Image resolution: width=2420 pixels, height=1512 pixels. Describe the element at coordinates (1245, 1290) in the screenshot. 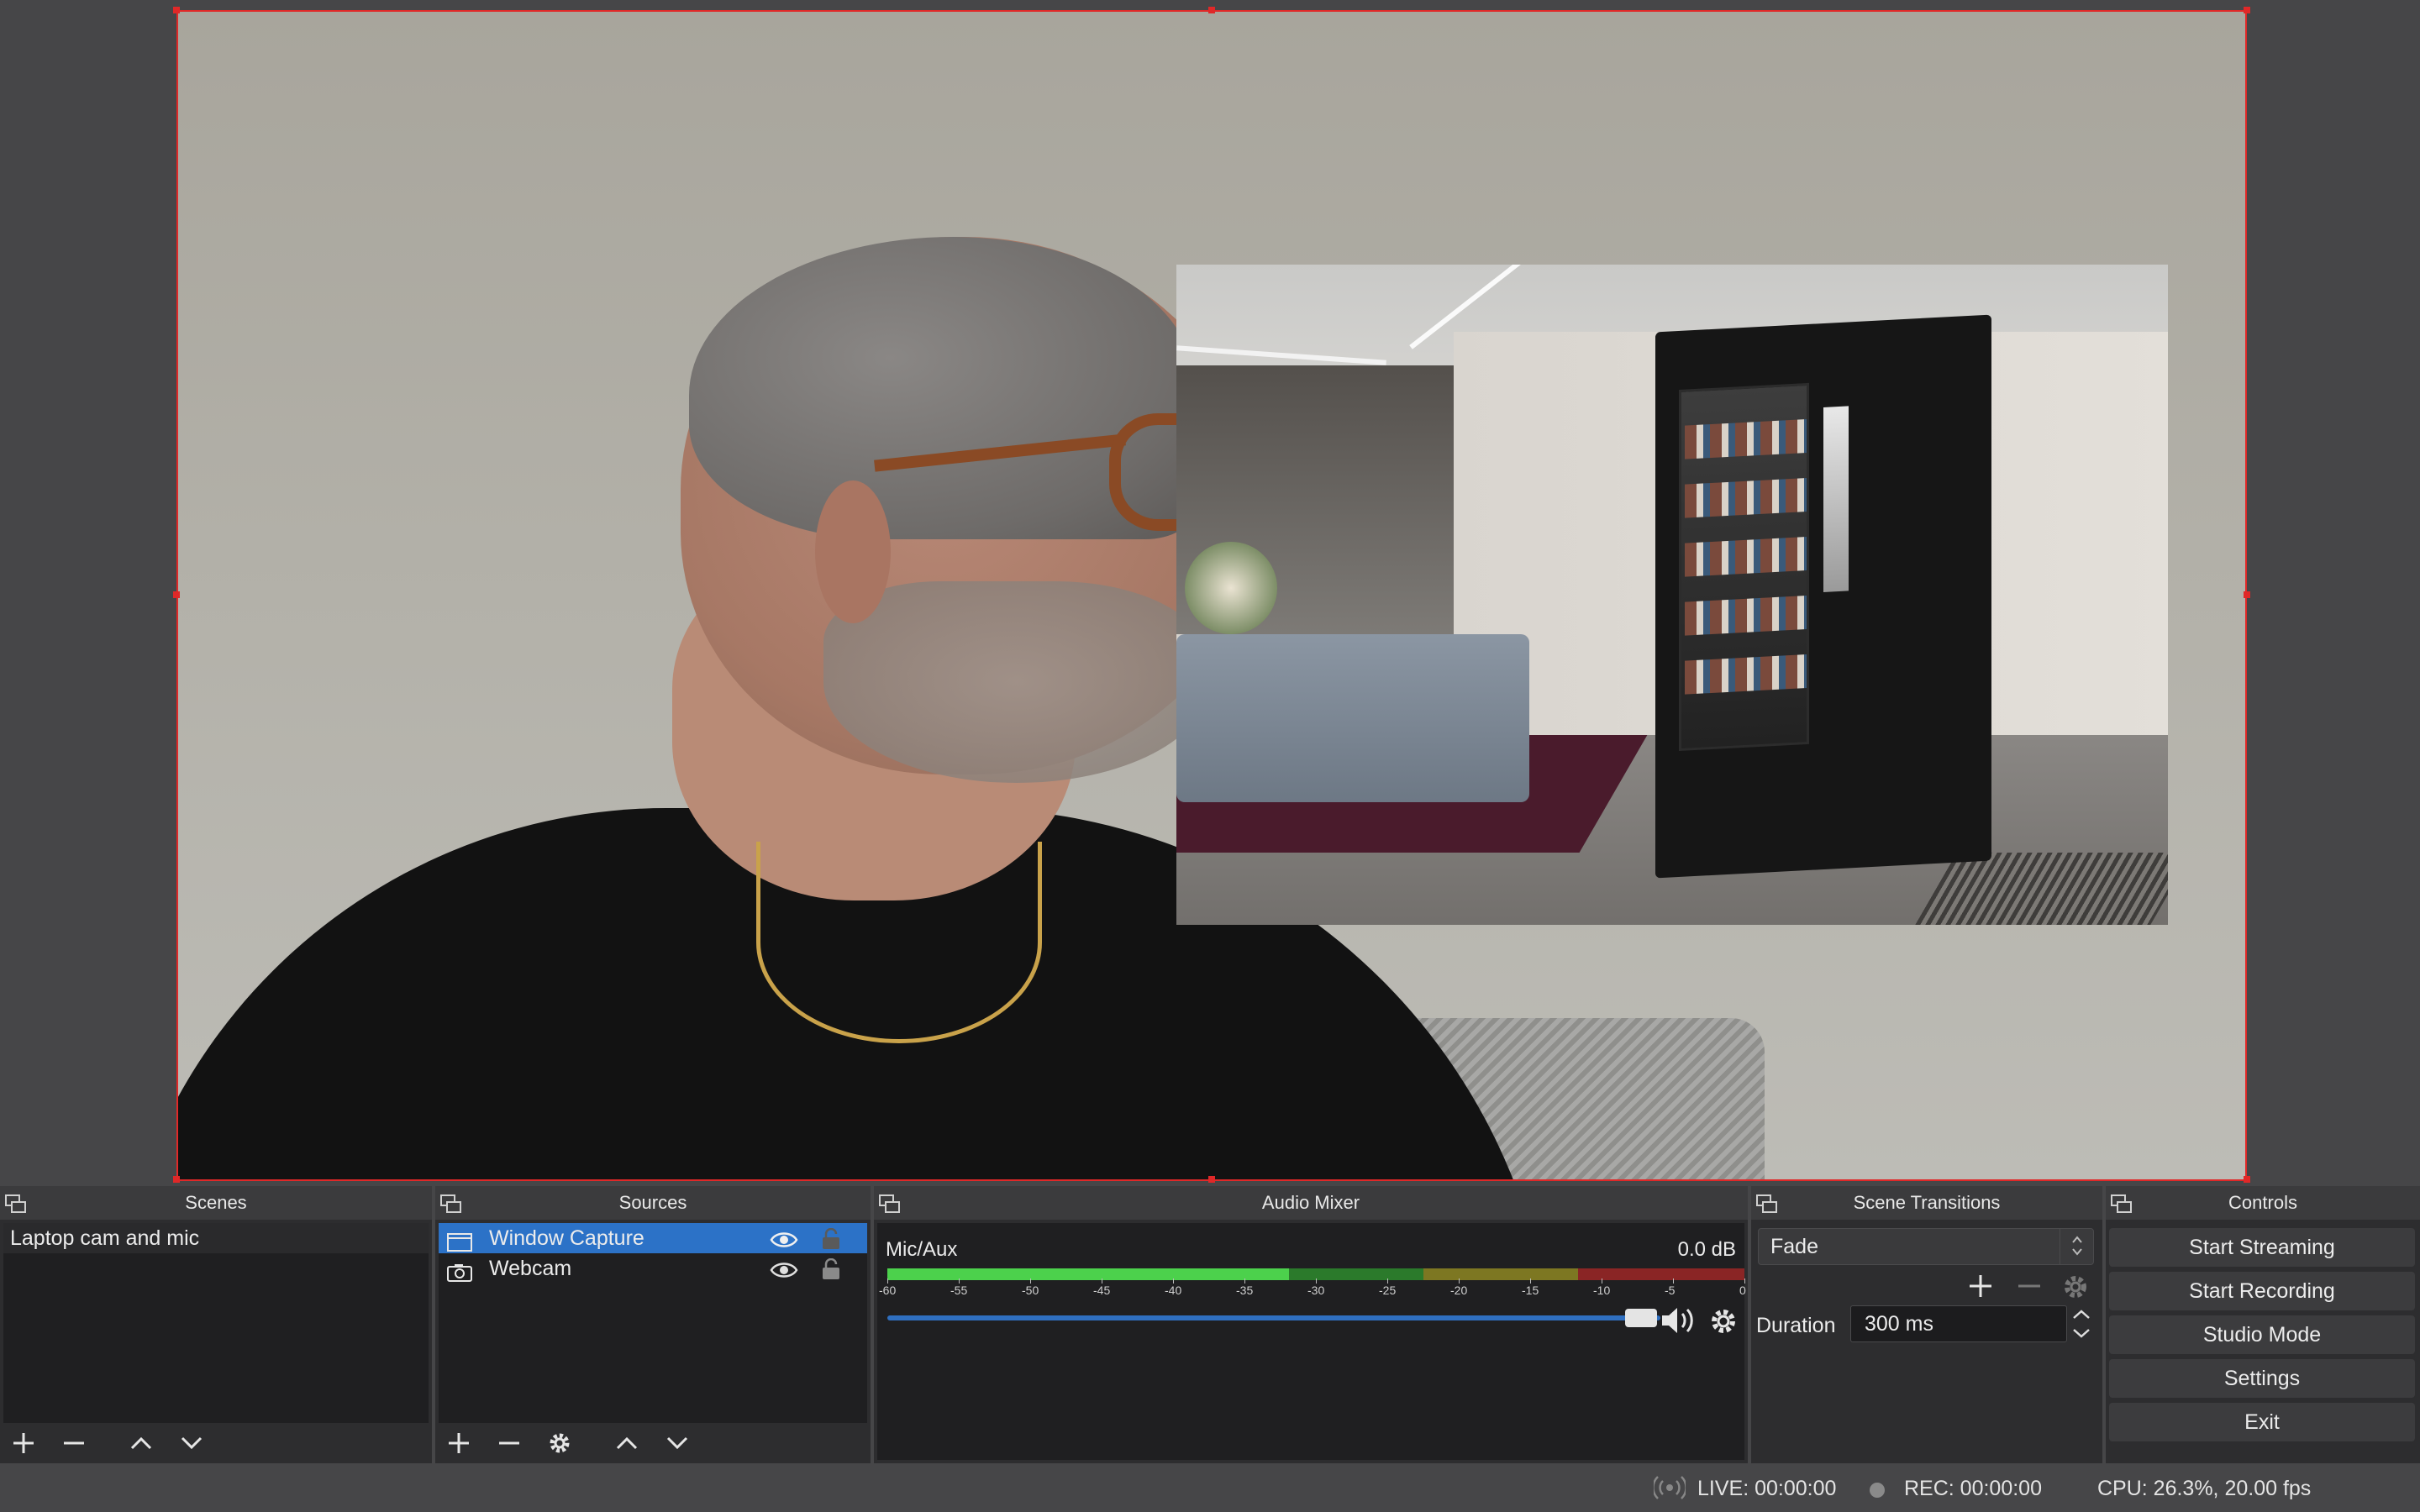

I see `meter-tick-label: -35` at that location.